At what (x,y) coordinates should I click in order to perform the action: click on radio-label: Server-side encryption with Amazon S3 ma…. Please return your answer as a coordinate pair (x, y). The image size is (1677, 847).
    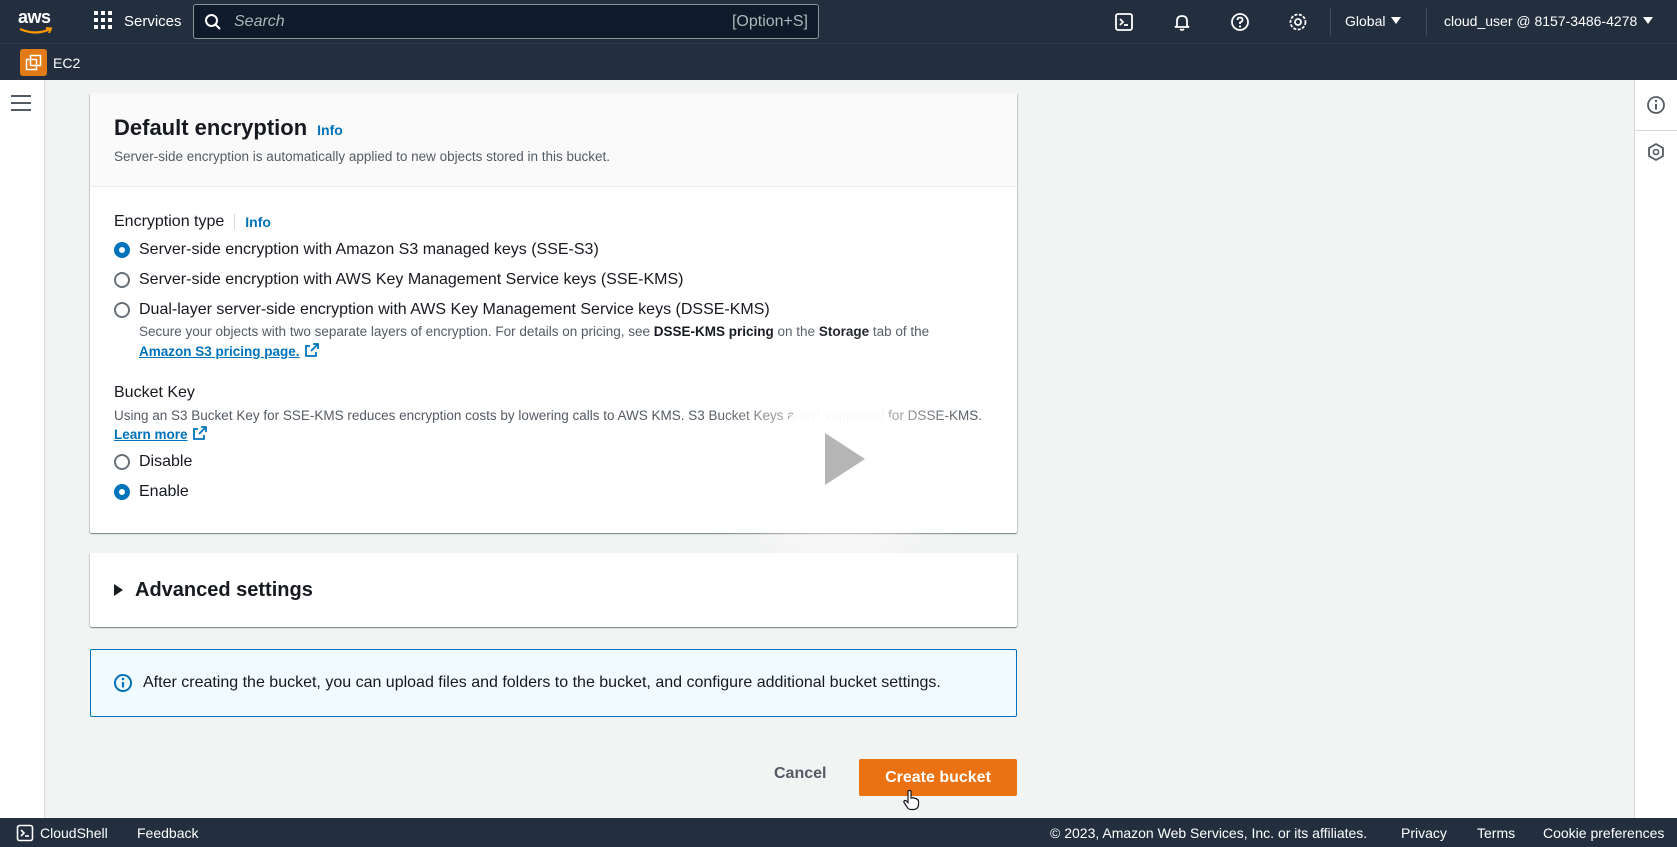
    Looking at the image, I should click on (369, 249).